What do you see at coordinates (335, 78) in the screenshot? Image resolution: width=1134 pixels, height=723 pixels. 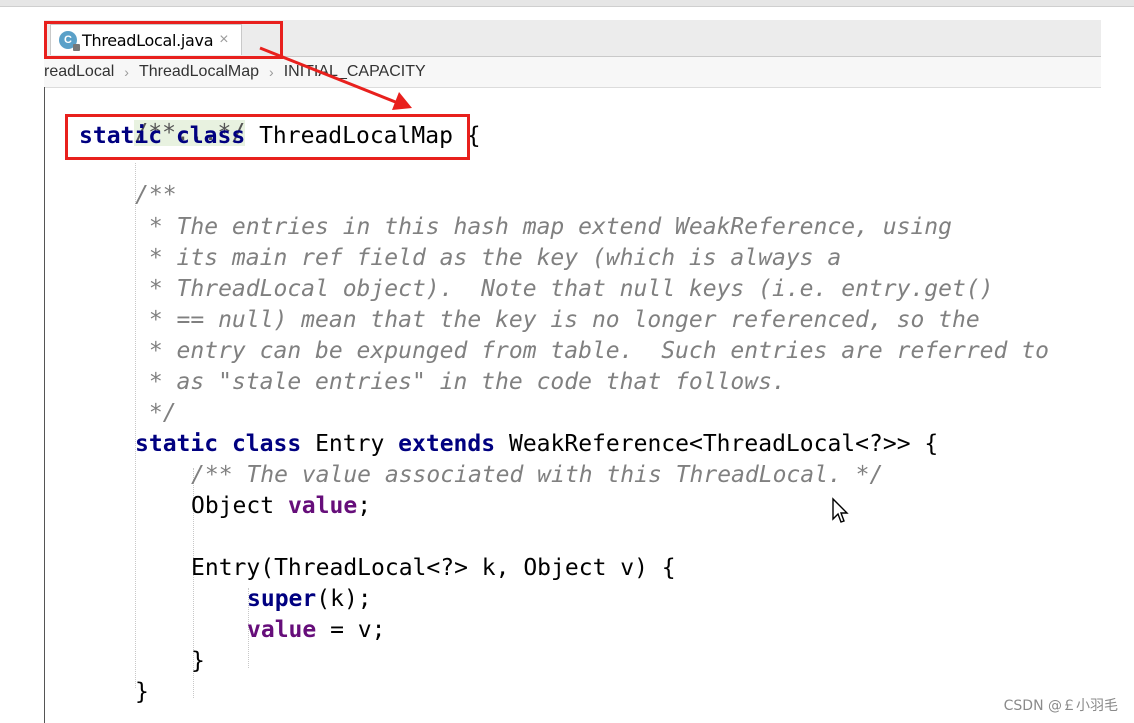 I see `annotation-arrow-icon` at bounding box center [335, 78].